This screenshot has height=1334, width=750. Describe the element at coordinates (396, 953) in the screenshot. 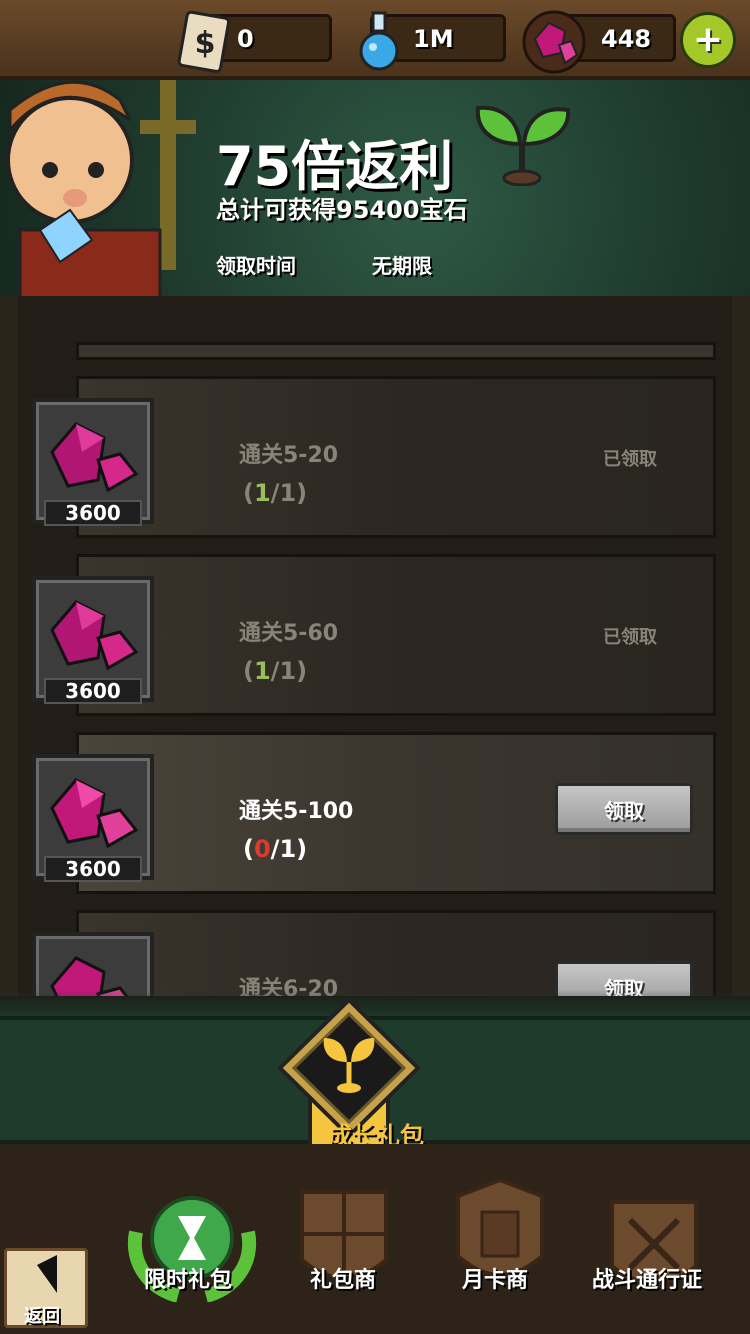

I see `reward-row: 通关6-20 领取` at that location.